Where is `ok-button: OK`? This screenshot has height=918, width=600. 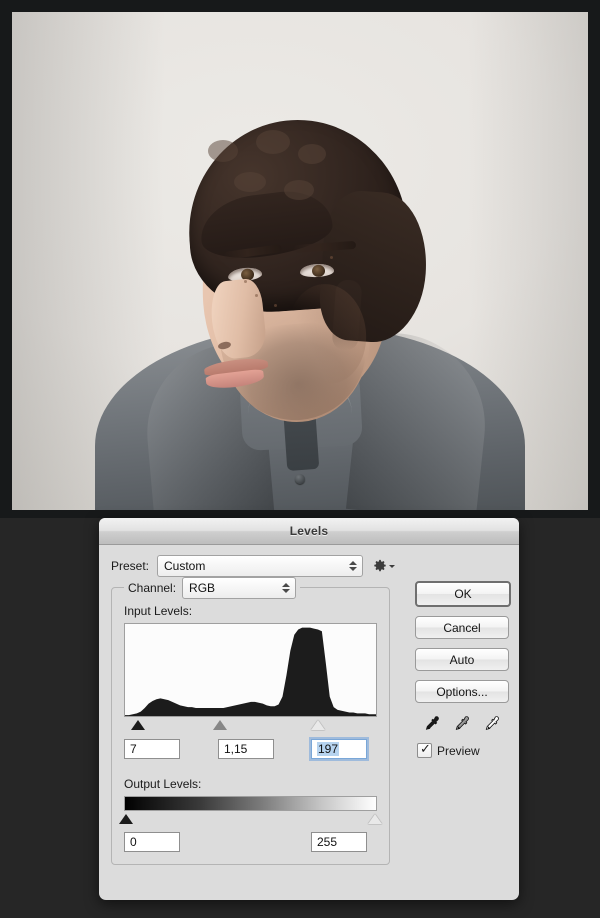 ok-button: OK is located at coordinates (463, 594).